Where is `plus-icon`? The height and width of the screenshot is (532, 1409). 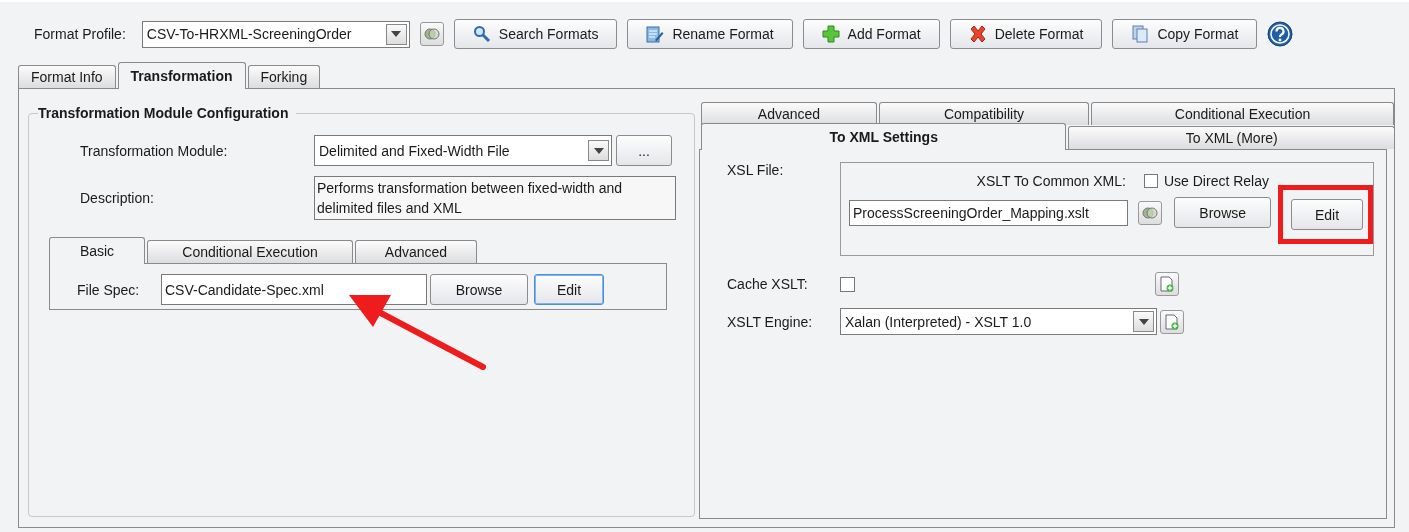
plus-icon is located at coordinates (830, 34).